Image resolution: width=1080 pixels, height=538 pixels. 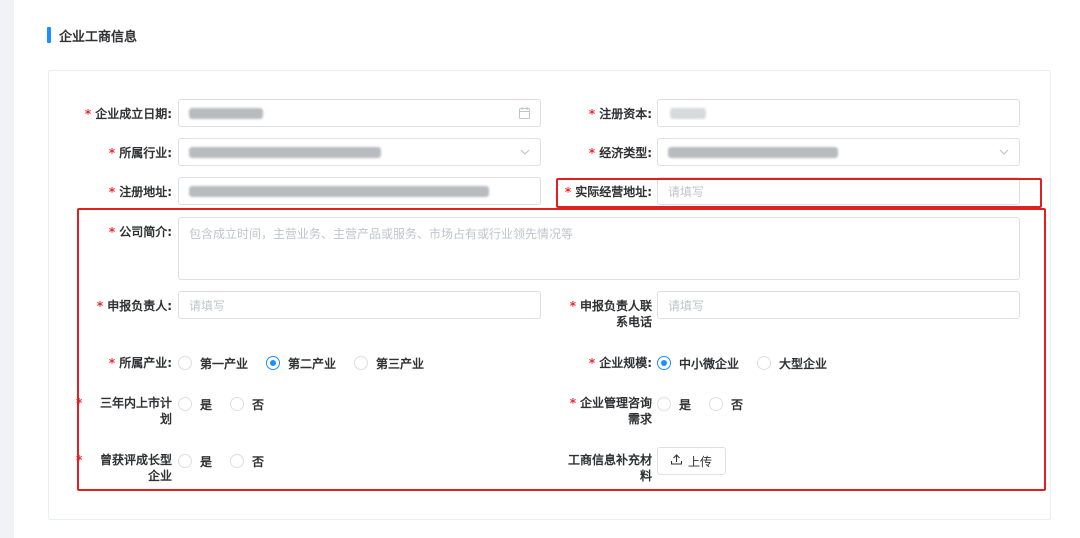 What do you see at coordinates (140, 363) in the screenshot?
I see `sector-label: * 所属产业:` at bounding box center [140, 363].